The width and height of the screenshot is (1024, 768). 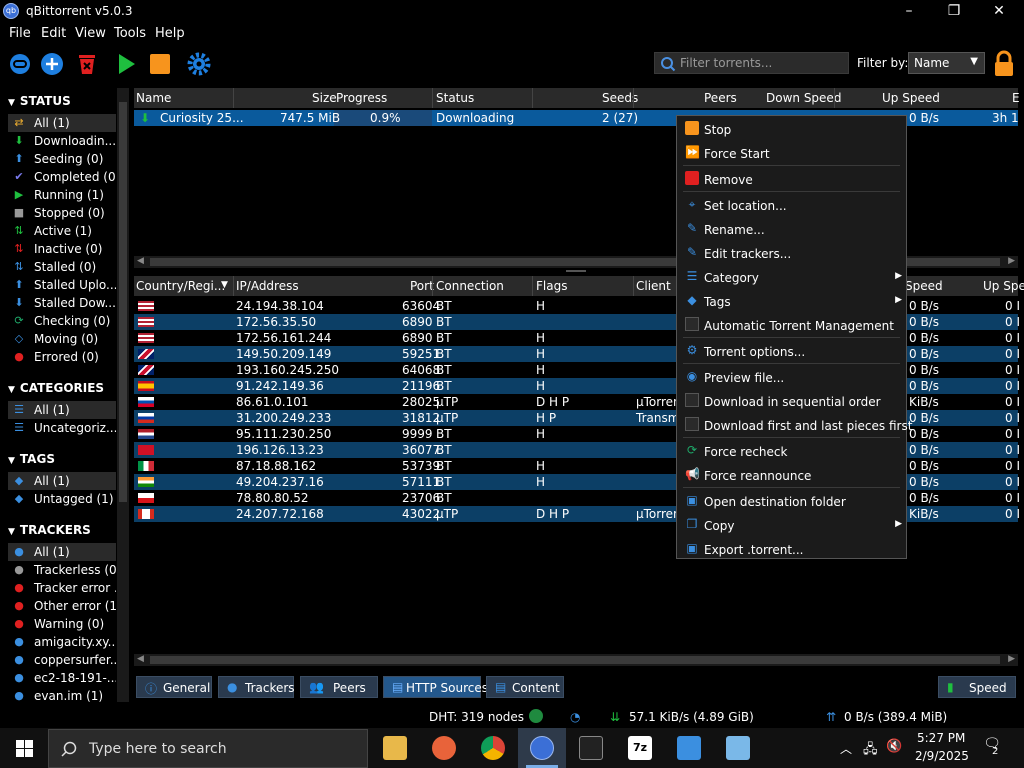 I want to click on lock-button, so click(x=1004, y=64).